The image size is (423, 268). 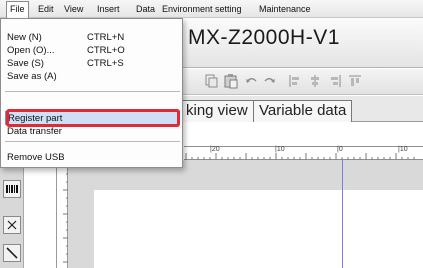 I want to click on menu-item-new: New (N) CTRL+N, so click(x=92, y=38).